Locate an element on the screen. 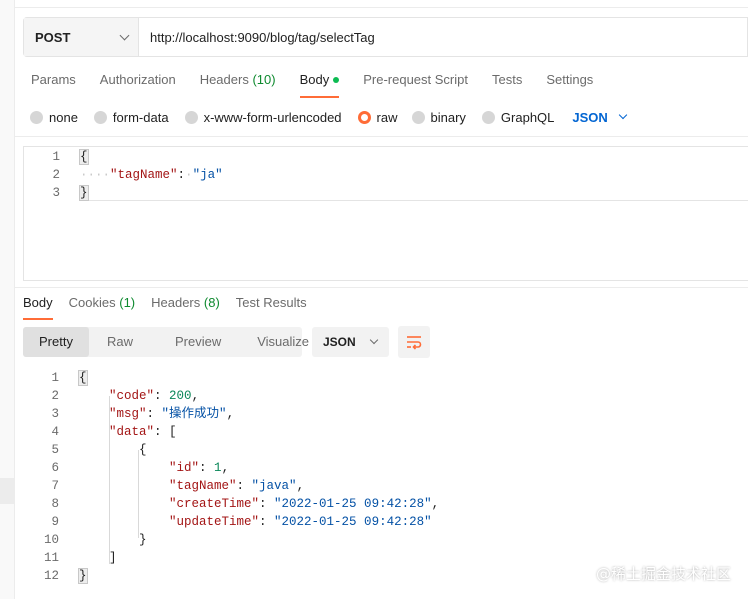 Image resolution: width=748 pixels, height=599 pixels. code-line: "data": [ is located at coordinates (143, 432).